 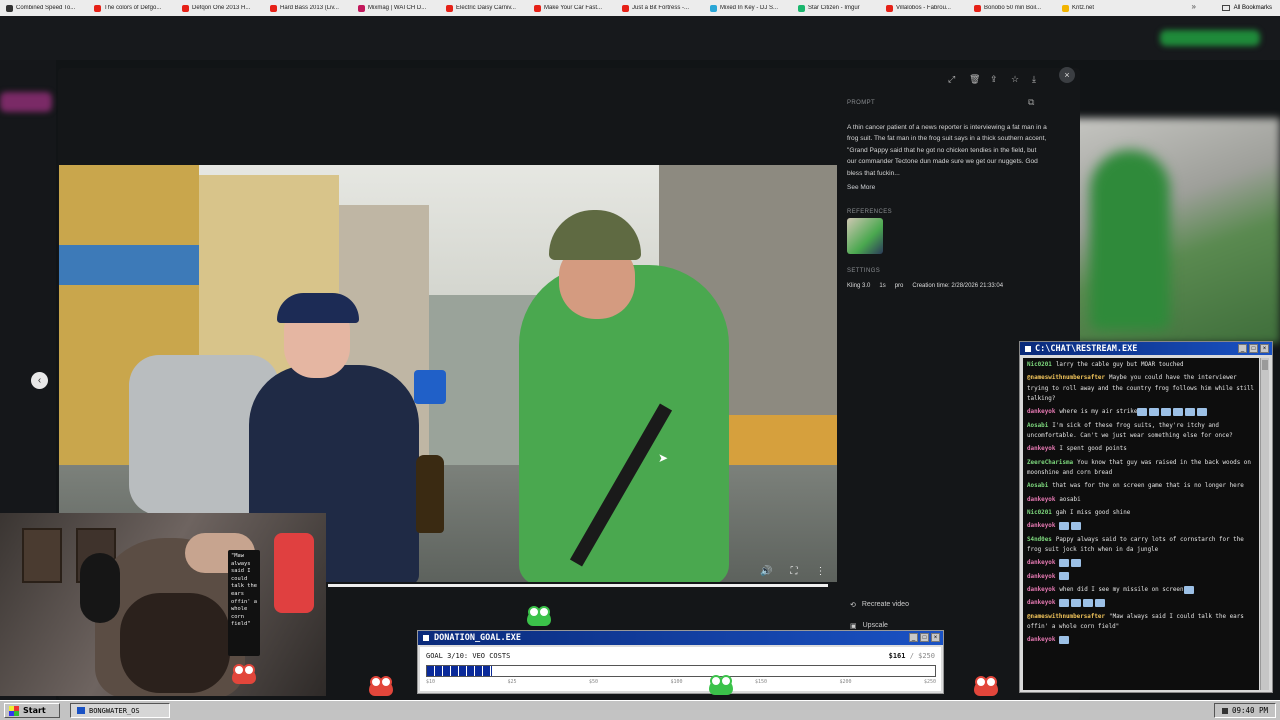 I want to click on fullscreen-icon: ⛶, so click(x=793, y=571).